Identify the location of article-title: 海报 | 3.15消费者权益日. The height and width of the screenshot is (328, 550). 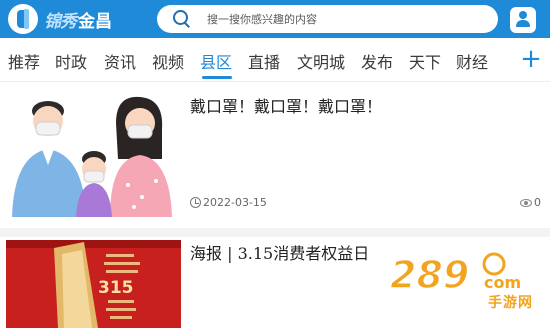
(279, 252).